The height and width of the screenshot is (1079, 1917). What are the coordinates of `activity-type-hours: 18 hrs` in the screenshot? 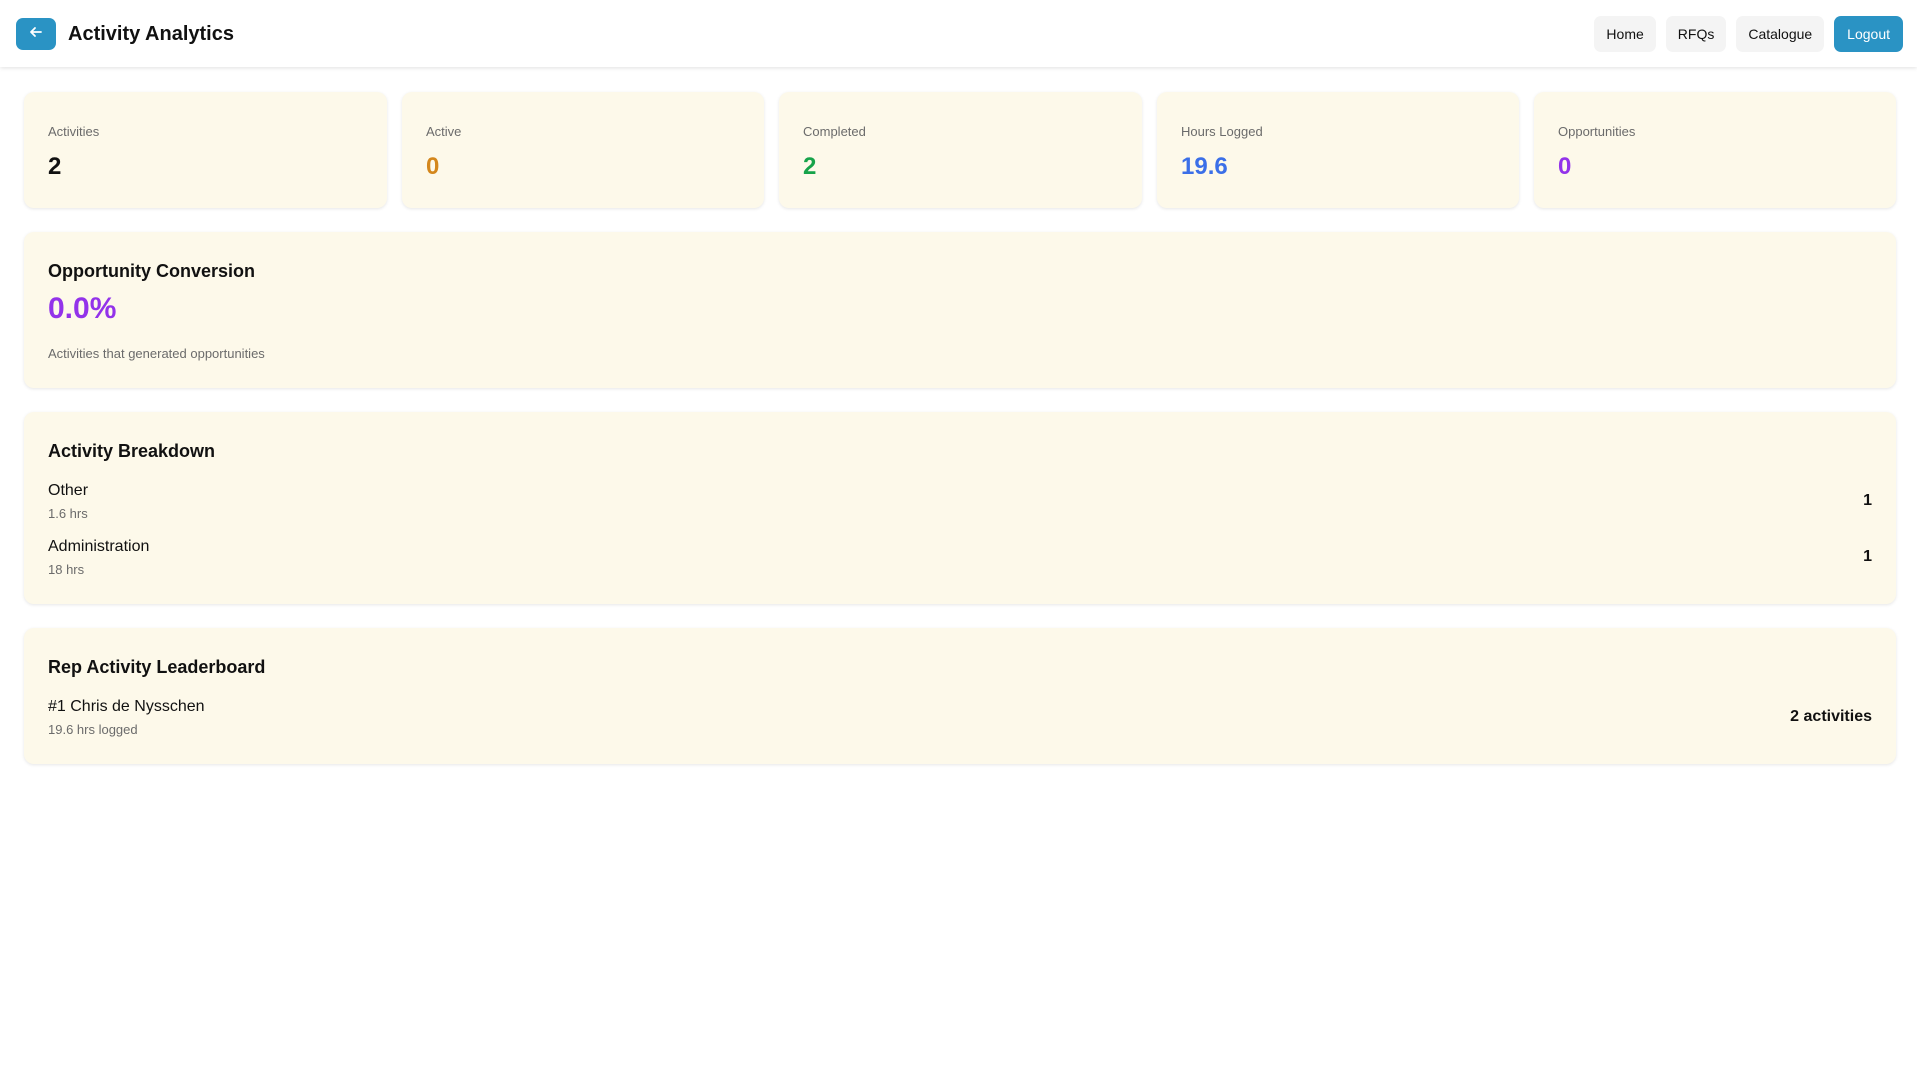 It's located at (66, 569).